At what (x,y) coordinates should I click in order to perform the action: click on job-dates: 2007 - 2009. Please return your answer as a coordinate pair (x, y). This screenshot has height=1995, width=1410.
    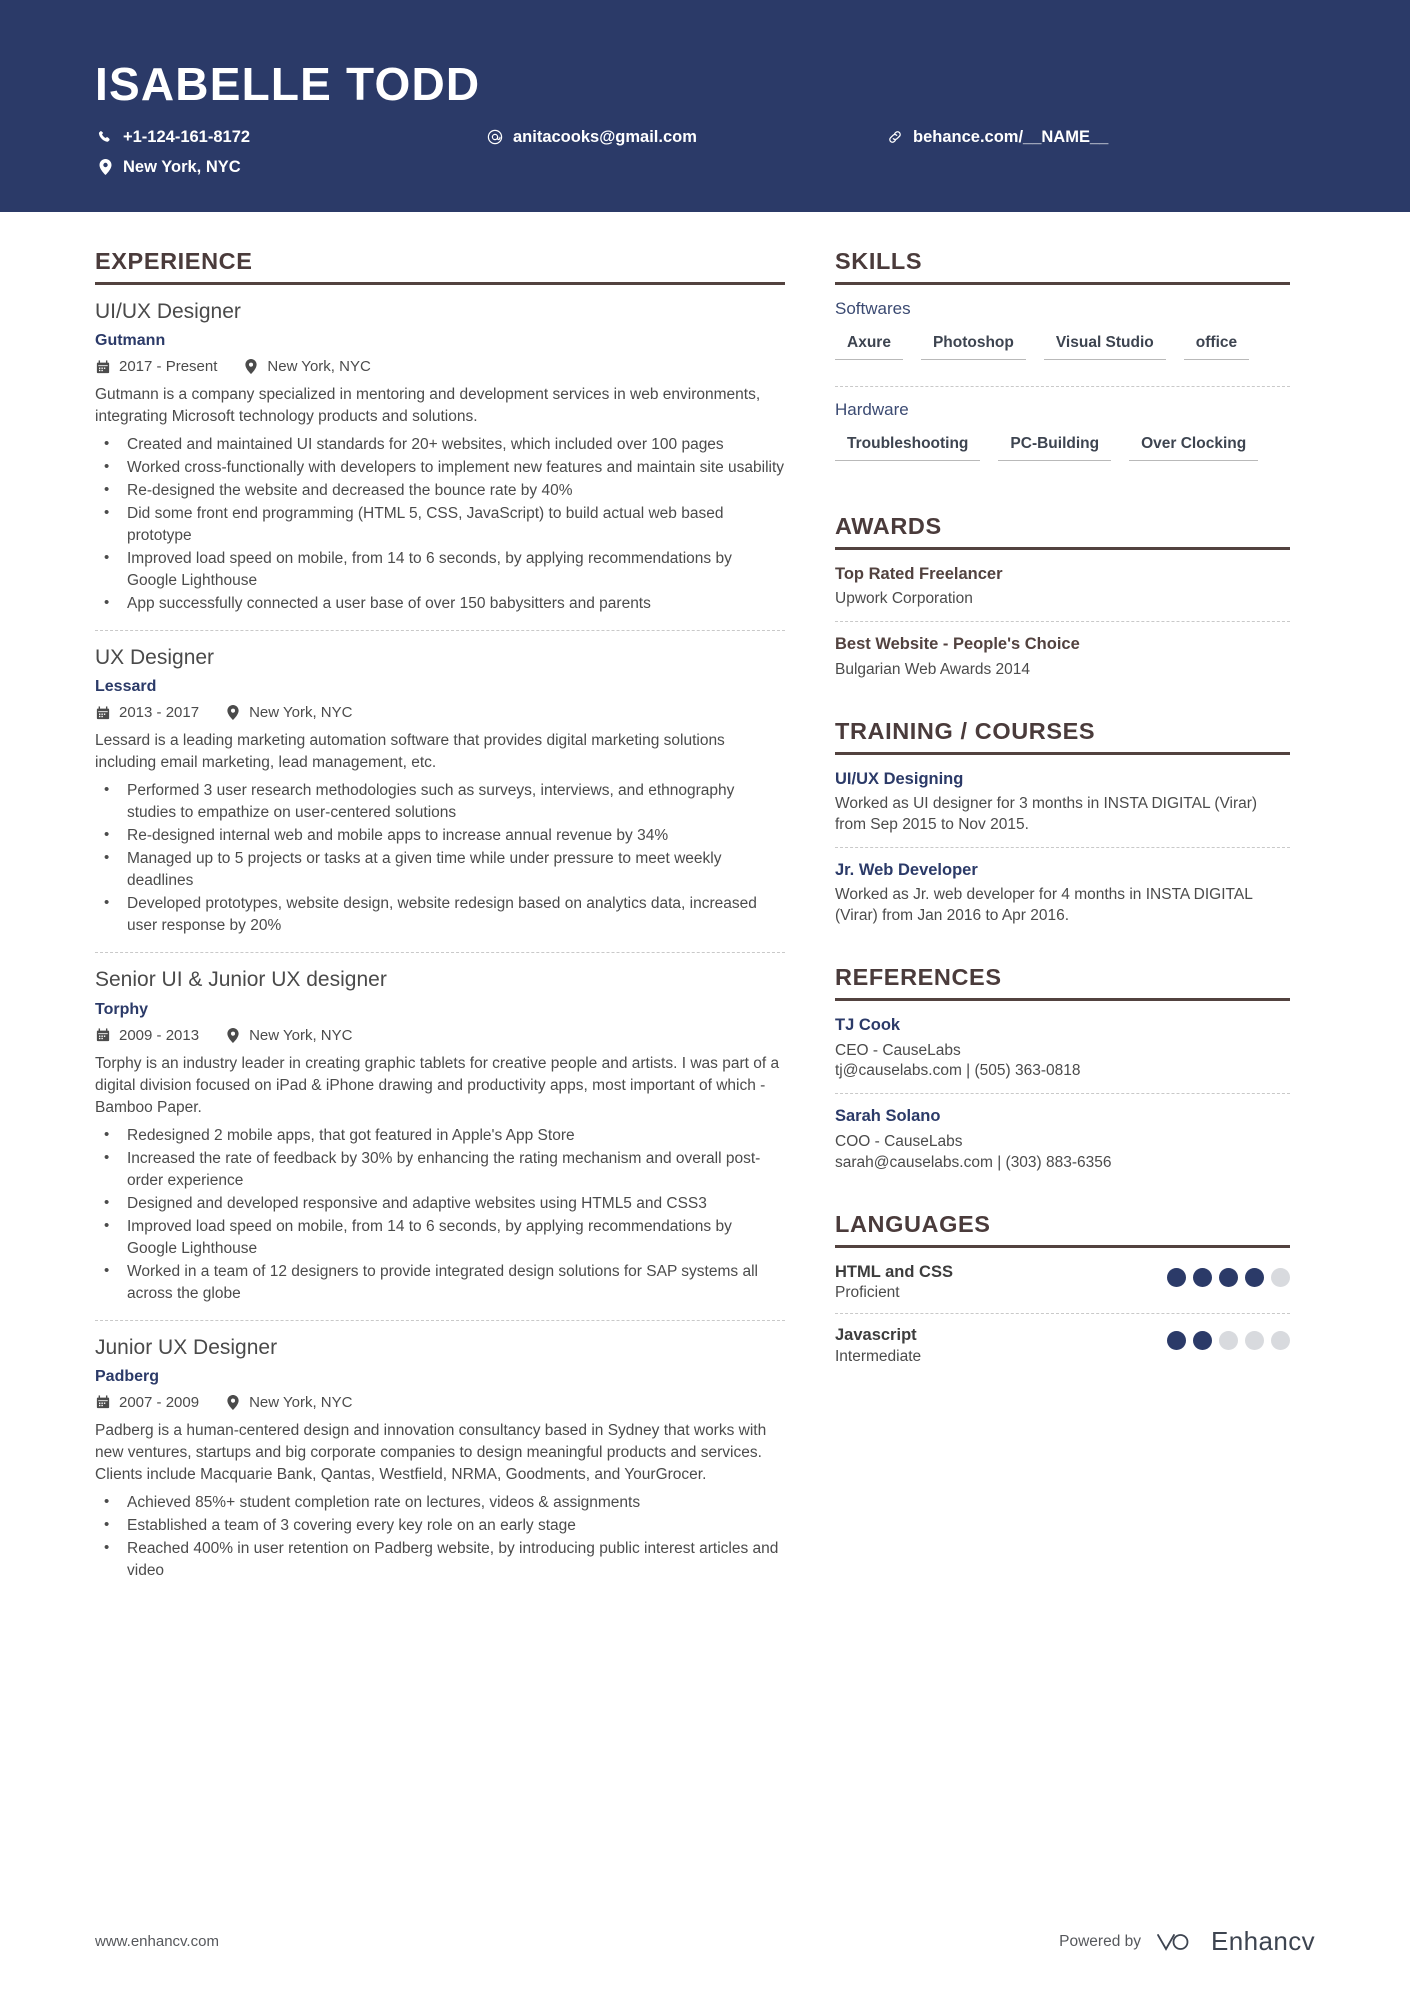
    Looking at the image, I should click on (147, 1402).